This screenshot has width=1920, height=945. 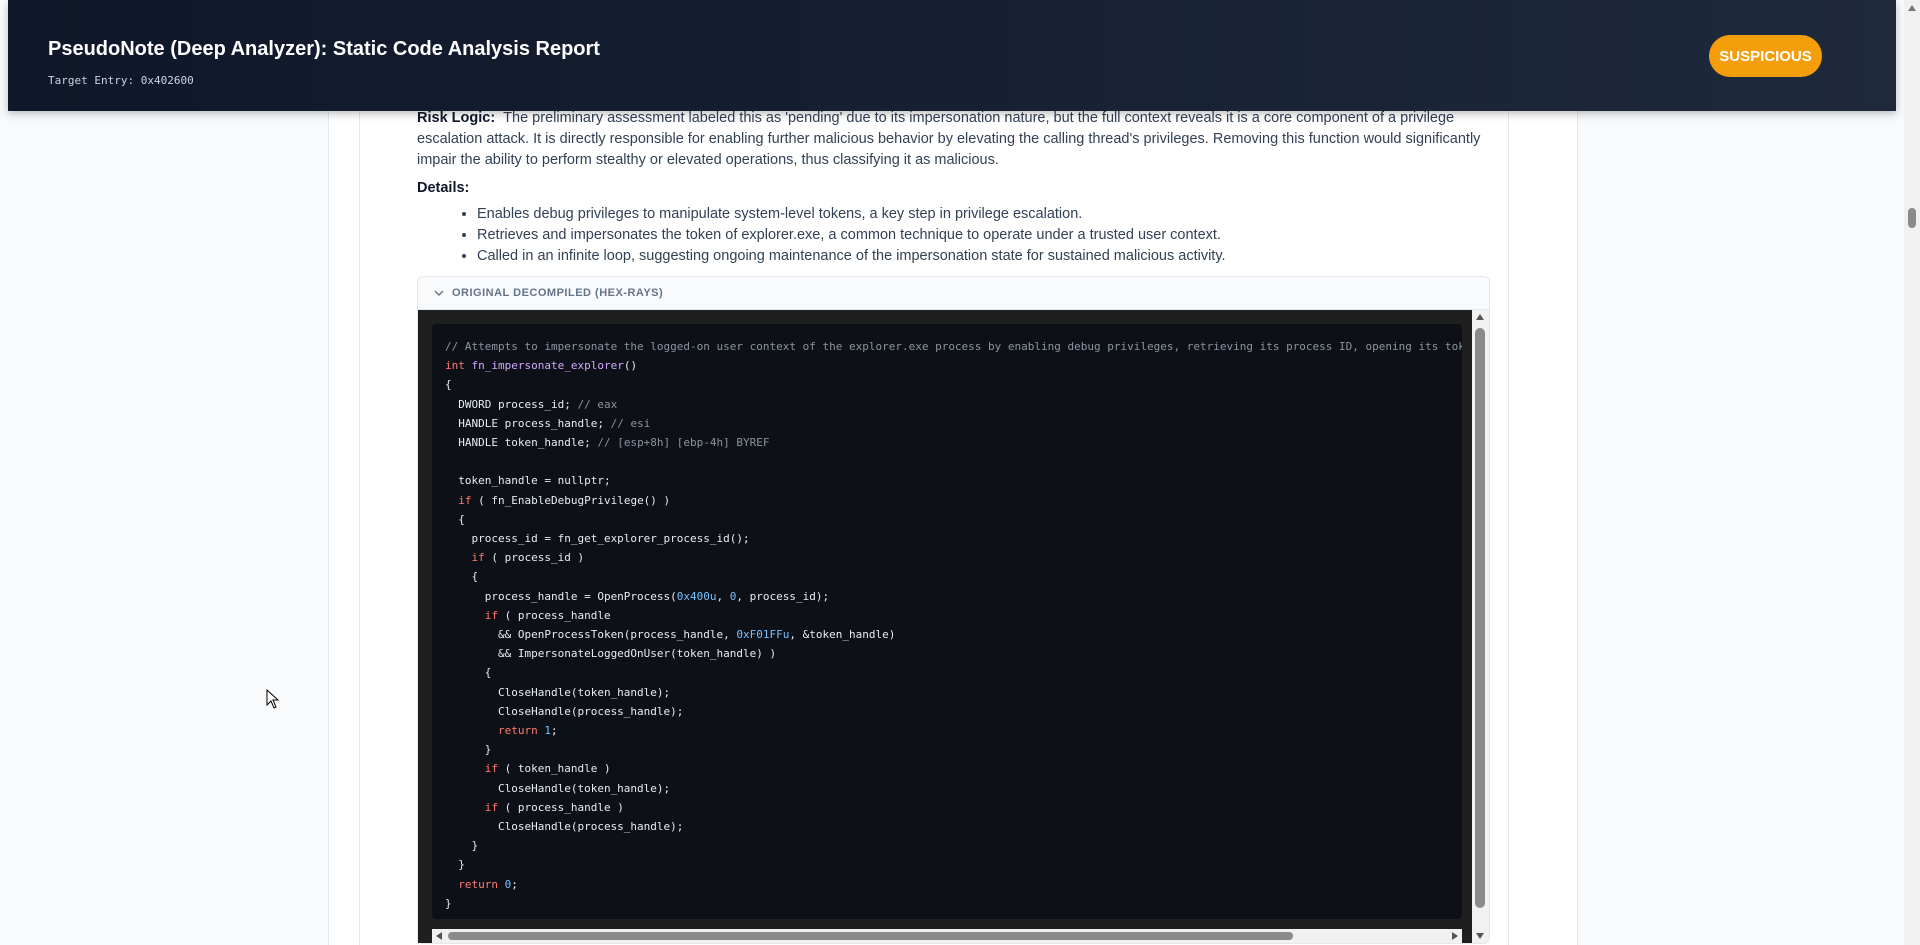 I want to click on code-line: return 0;, so click(x=488, y=884).